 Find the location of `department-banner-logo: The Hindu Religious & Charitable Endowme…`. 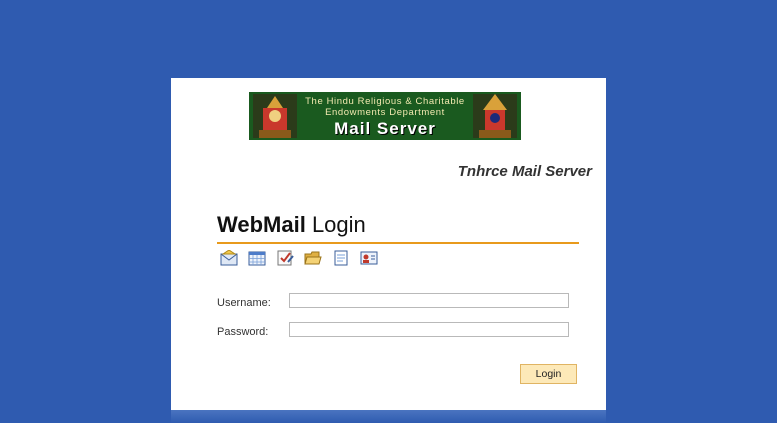

department-banner-logo: The Hindu Religious & Charitable Endowme… is located at coordinates (385, 116).